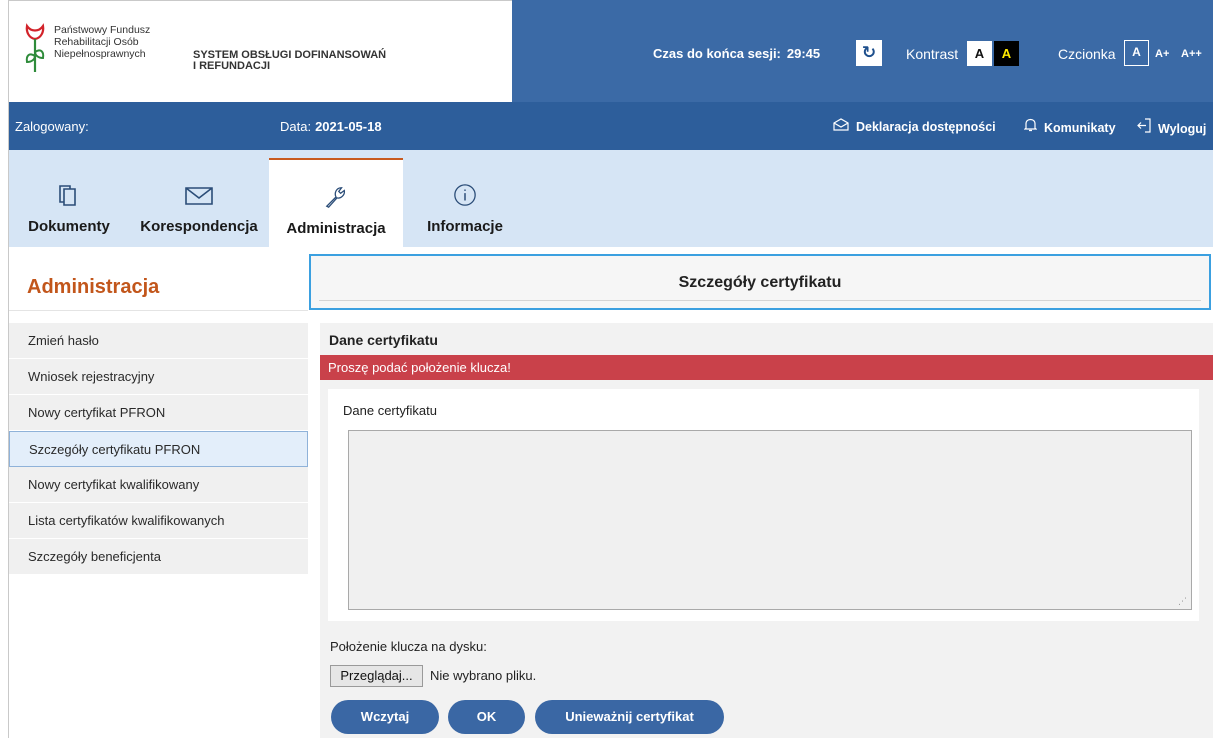 The height and width of the screenshot is (738, 1213). I want to click on messages-link: Komunikaty, so click(1070, 126).